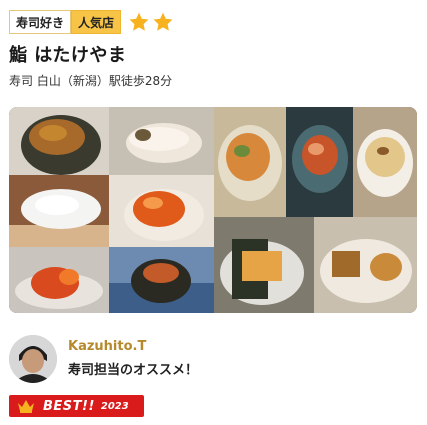  Describe the element at coordinates (133, 359) in the screenshot. I see `reviewer-text: Kazuhito.T 寿司担当のオススメ！` at that location.